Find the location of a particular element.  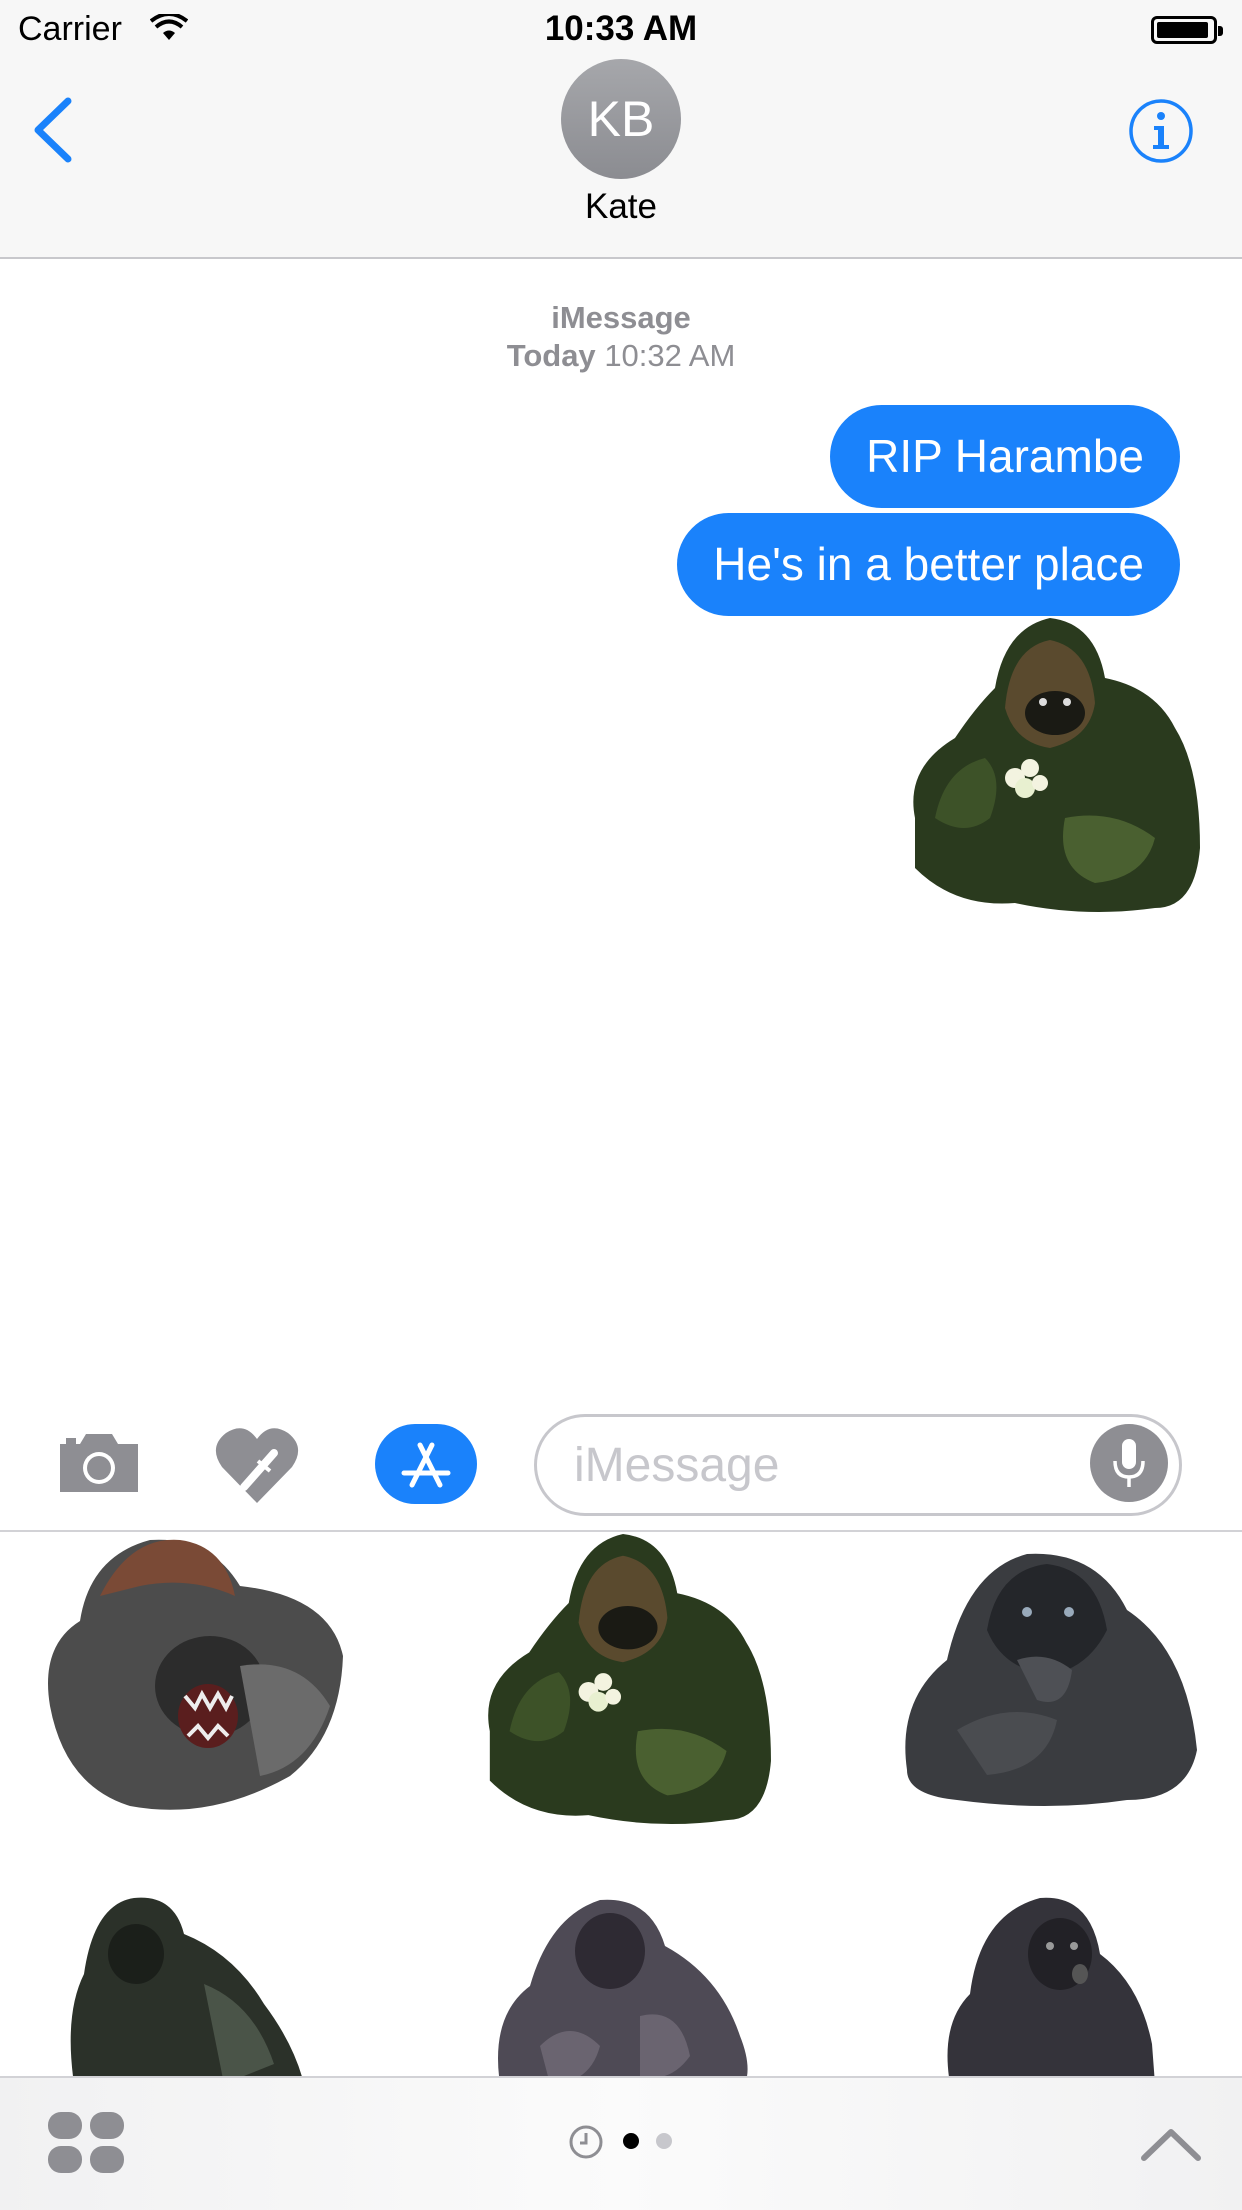

contact-name: Kate is located at coordinates (621, 207).